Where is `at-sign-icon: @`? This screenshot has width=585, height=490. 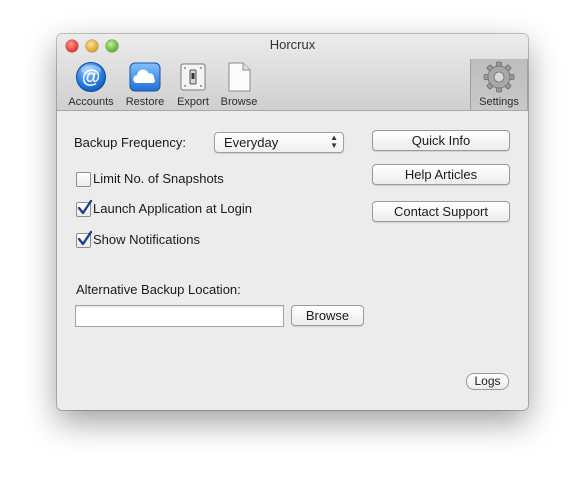
at-sign-icon: @ is located at coordinates (91, 77).